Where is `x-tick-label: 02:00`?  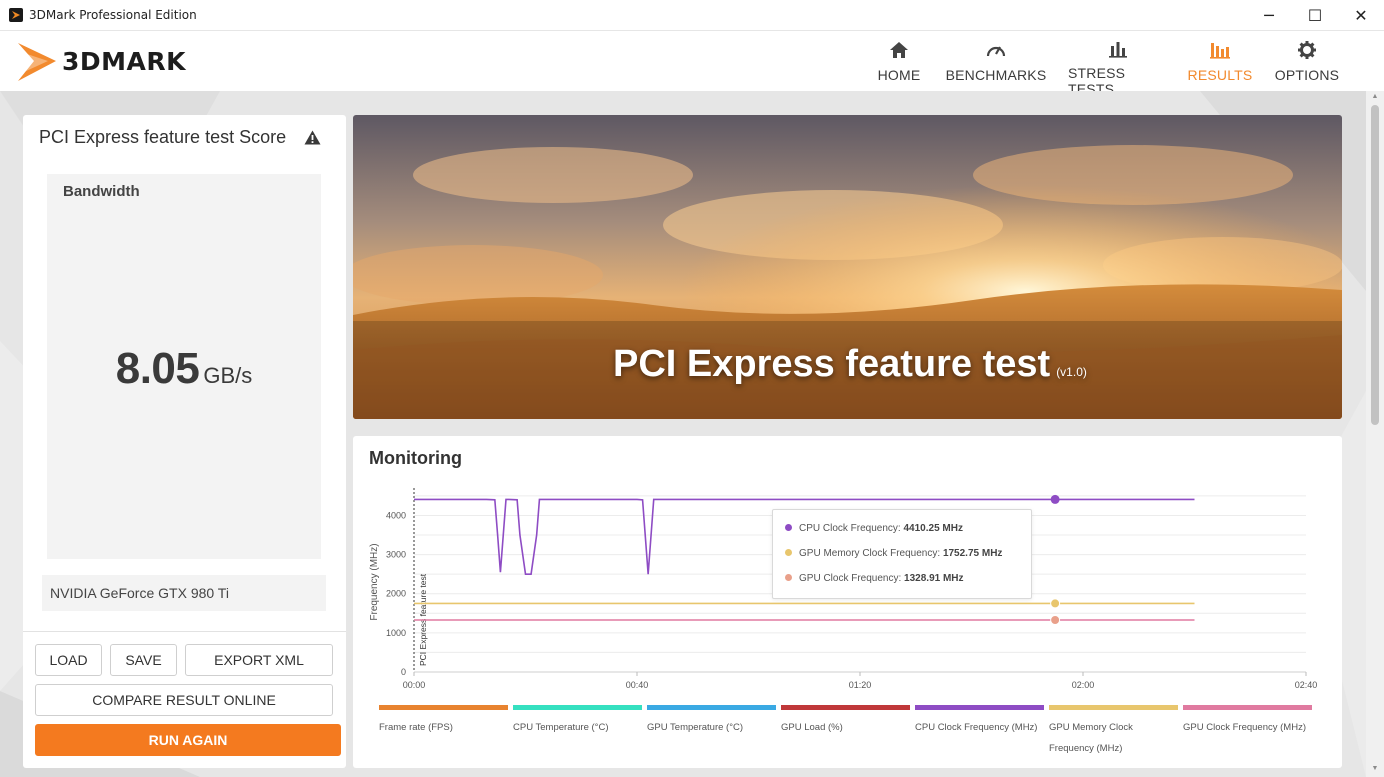 x-tick-label: 02:00 is located at coordinates (1083, 685).